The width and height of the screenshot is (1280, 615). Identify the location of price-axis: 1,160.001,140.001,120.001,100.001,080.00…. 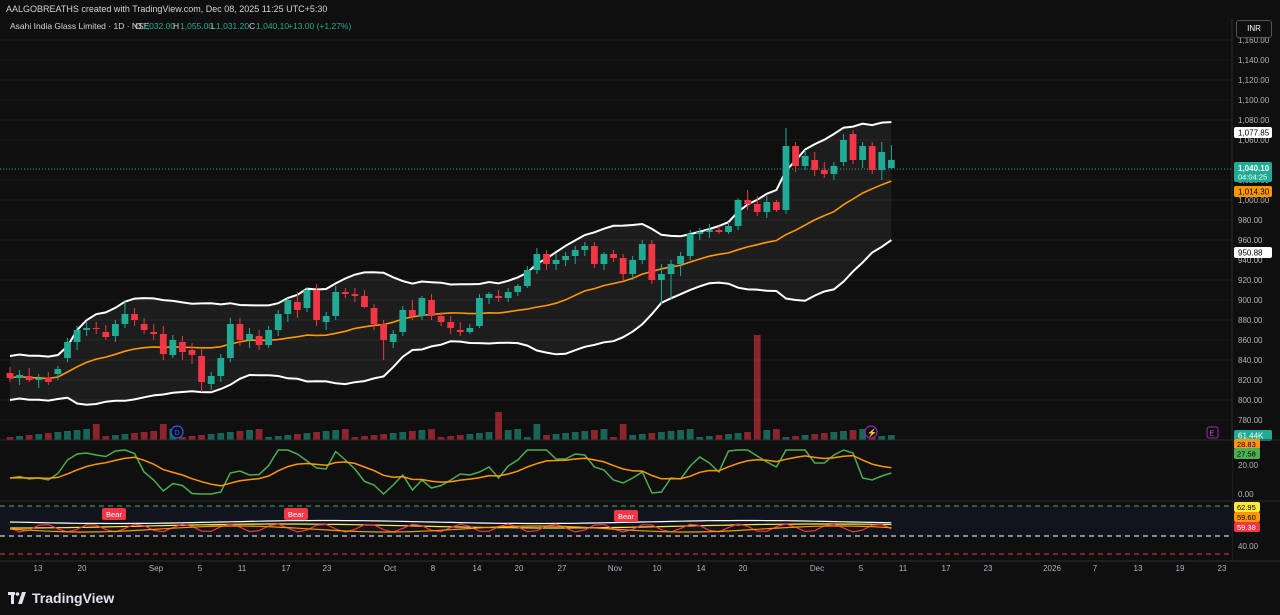
(1254, 230).